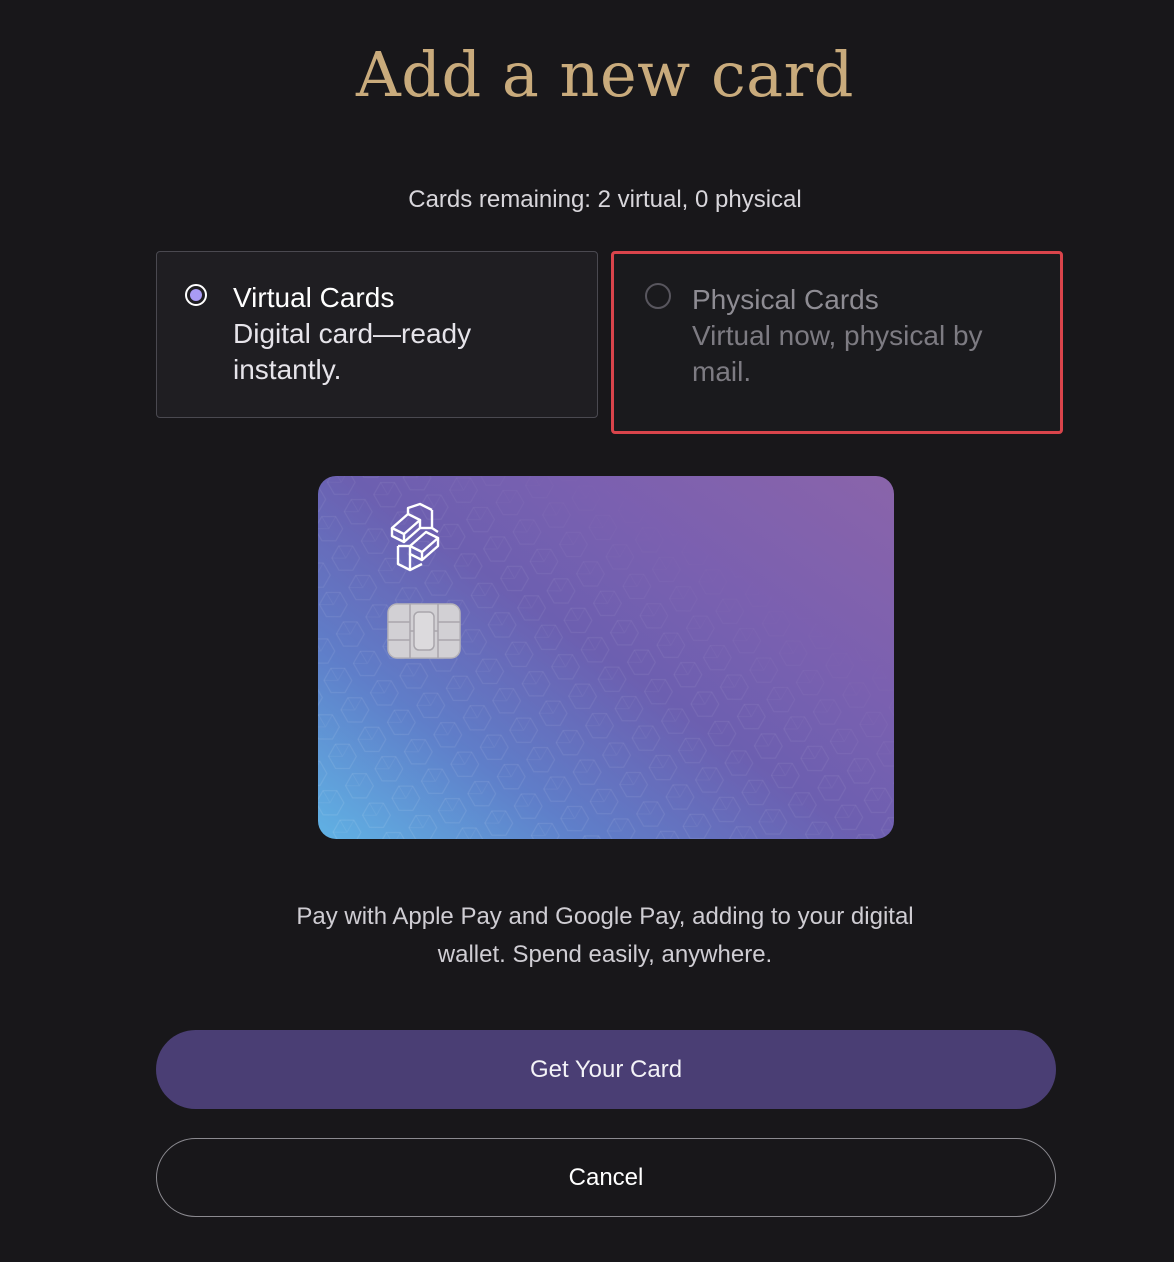  I want to click on cards-remaining-text: Cards remaining: 2 virtual, 0 physical, so click(605, 199).